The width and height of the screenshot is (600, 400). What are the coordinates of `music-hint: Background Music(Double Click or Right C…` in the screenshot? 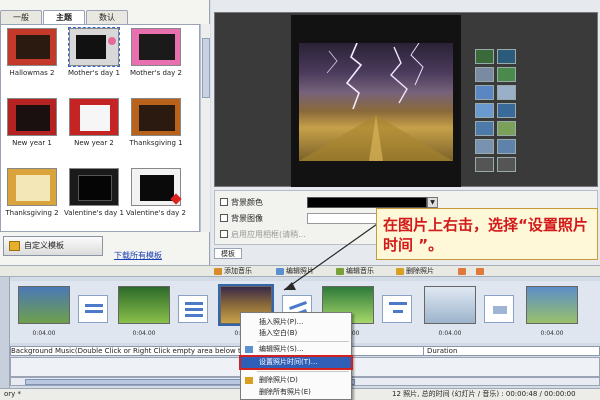 It's located at (140, 351).